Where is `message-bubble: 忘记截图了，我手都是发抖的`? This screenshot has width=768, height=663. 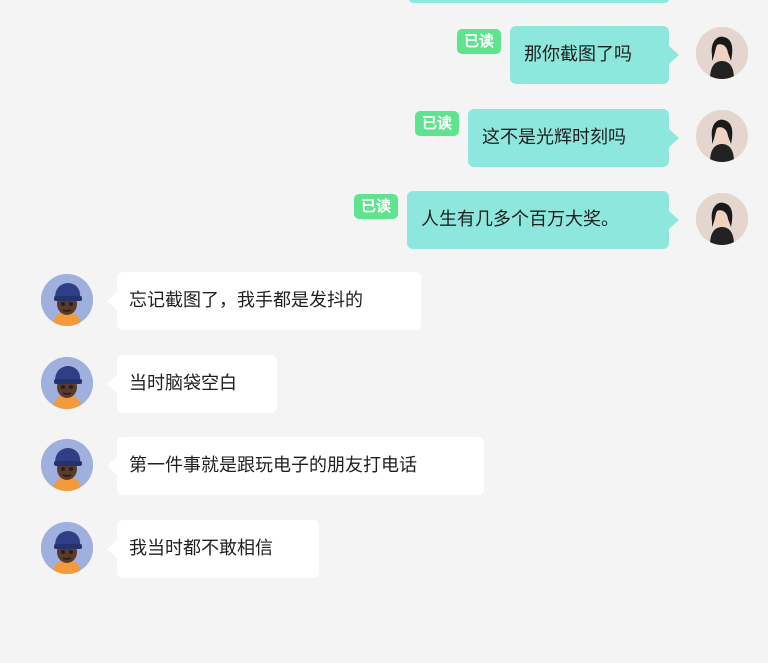 message-bubble: 忘记截图了，我手都是发抖的 is located at coordinates (264, 301).